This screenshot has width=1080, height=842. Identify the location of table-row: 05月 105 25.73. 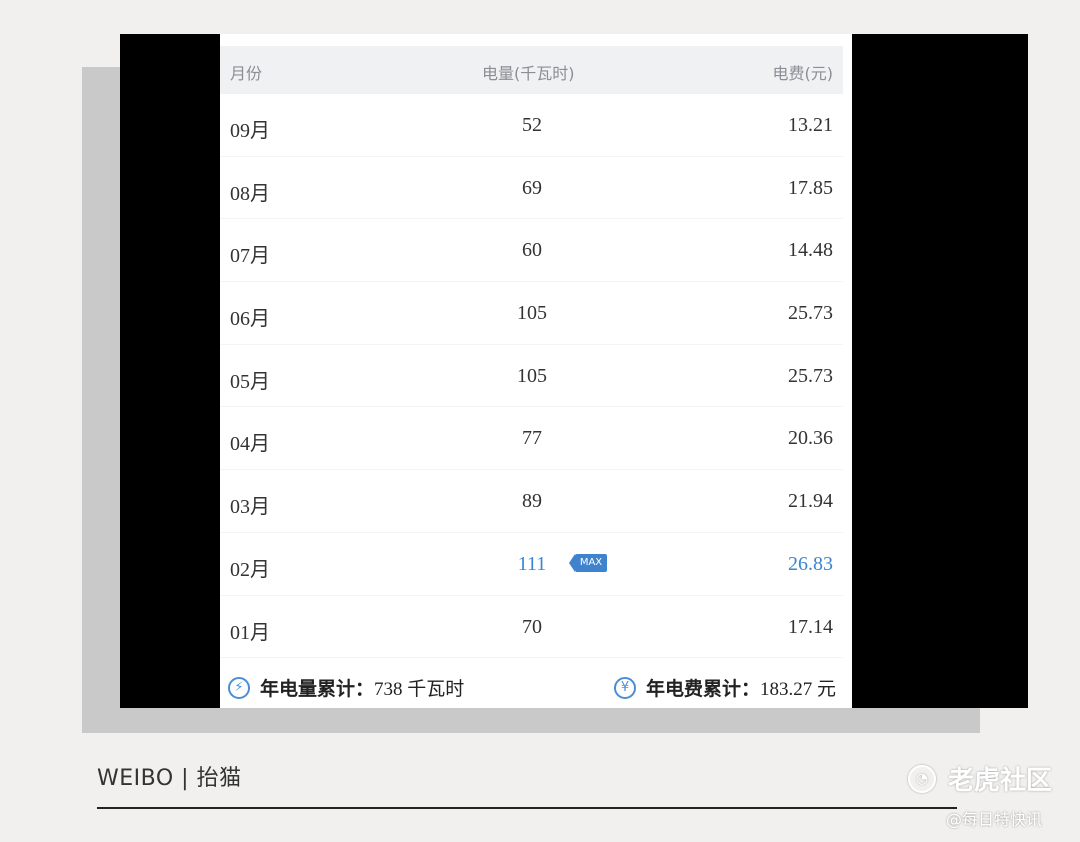
(531, 376).